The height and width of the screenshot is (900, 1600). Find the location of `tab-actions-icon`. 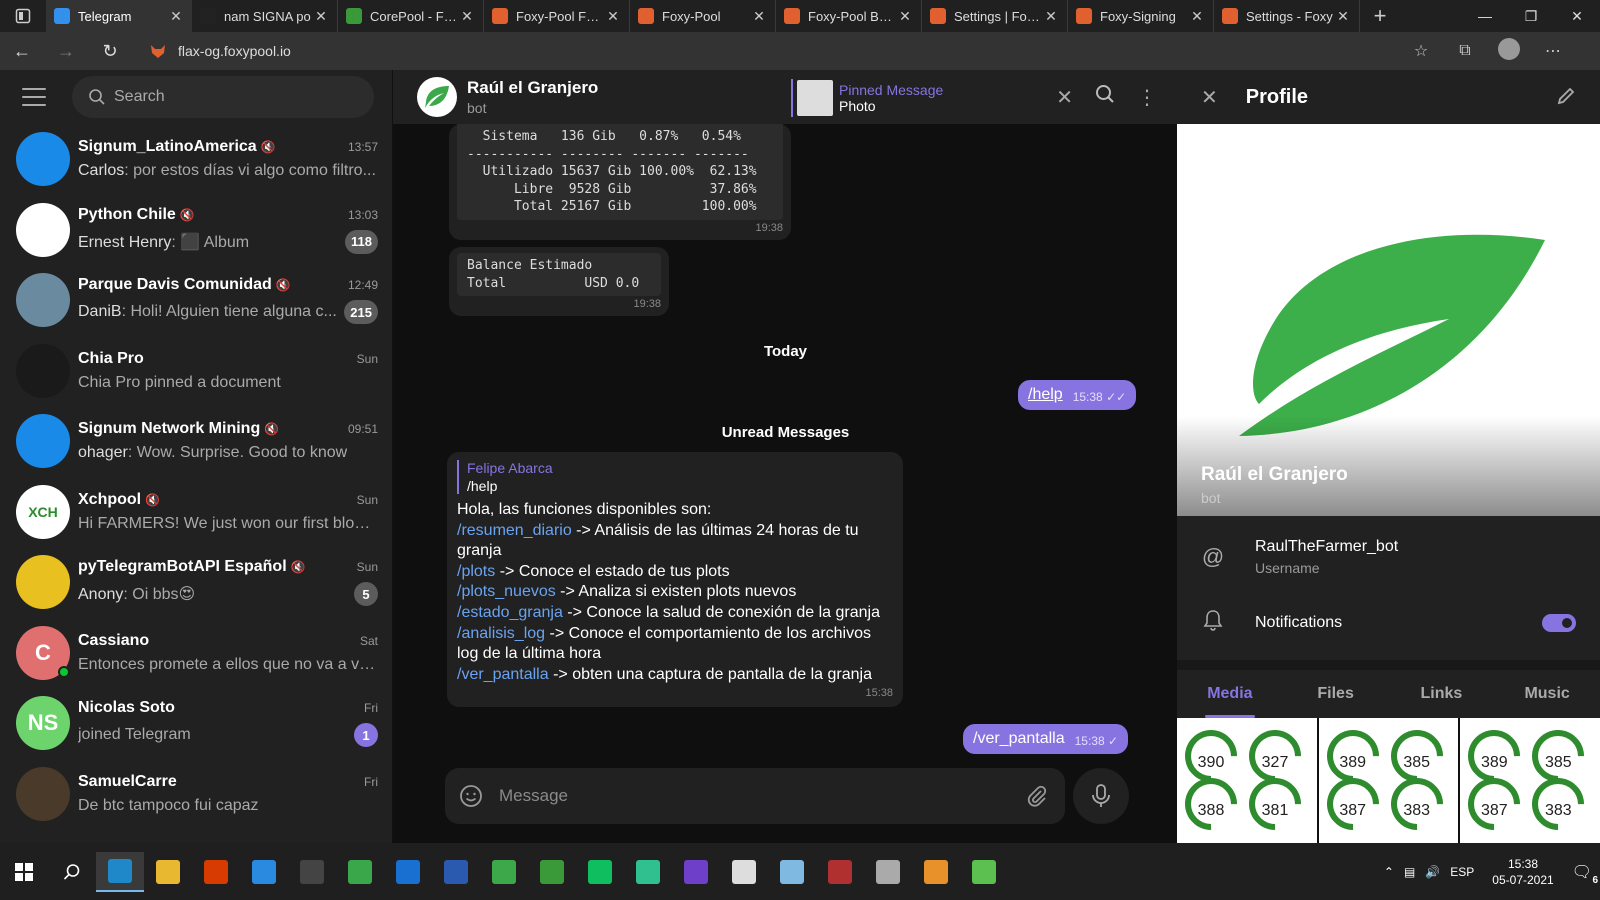

tab-actions-icon is located at coordinates (23, 16).